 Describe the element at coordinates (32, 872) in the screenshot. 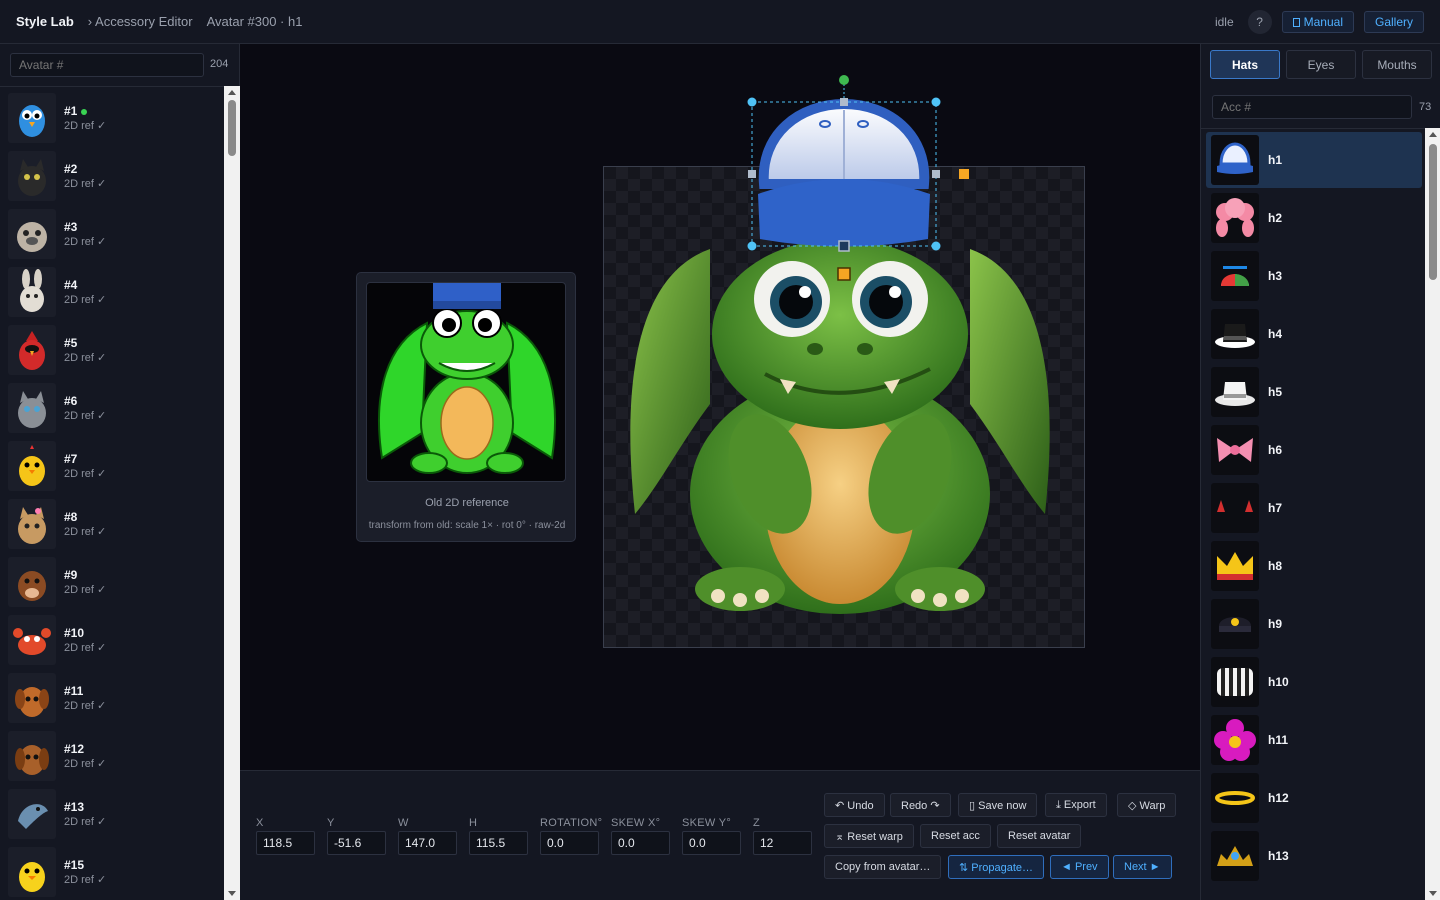

I see `duckling-icon` at that location.